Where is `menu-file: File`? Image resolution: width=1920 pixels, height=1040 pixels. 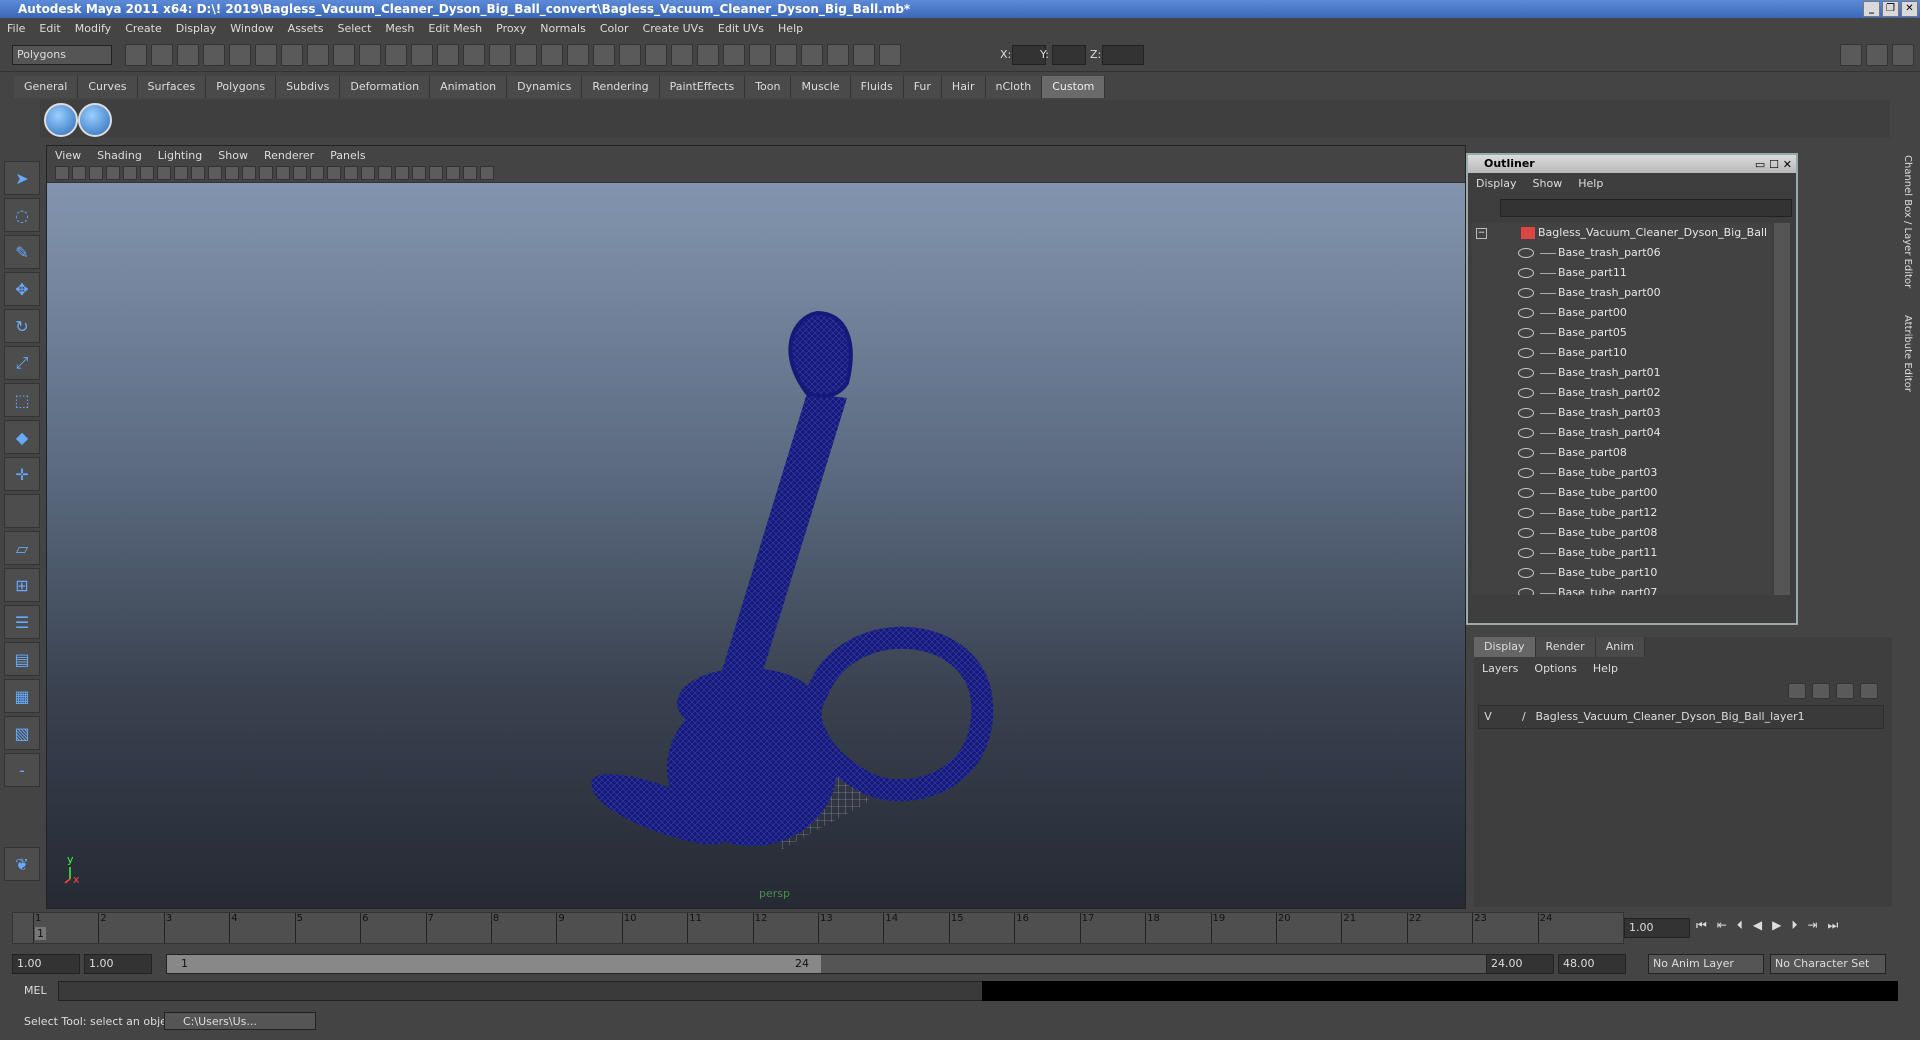 menu-file: File is located at coordinates (16, 28).